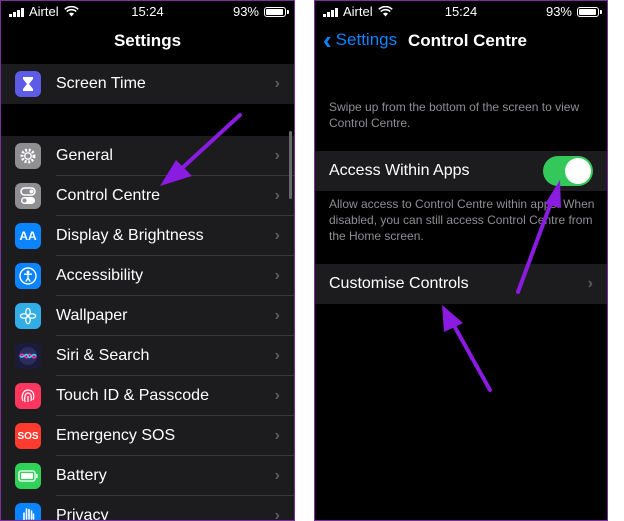  I want to click on toggles-icon, so click(28, 196).